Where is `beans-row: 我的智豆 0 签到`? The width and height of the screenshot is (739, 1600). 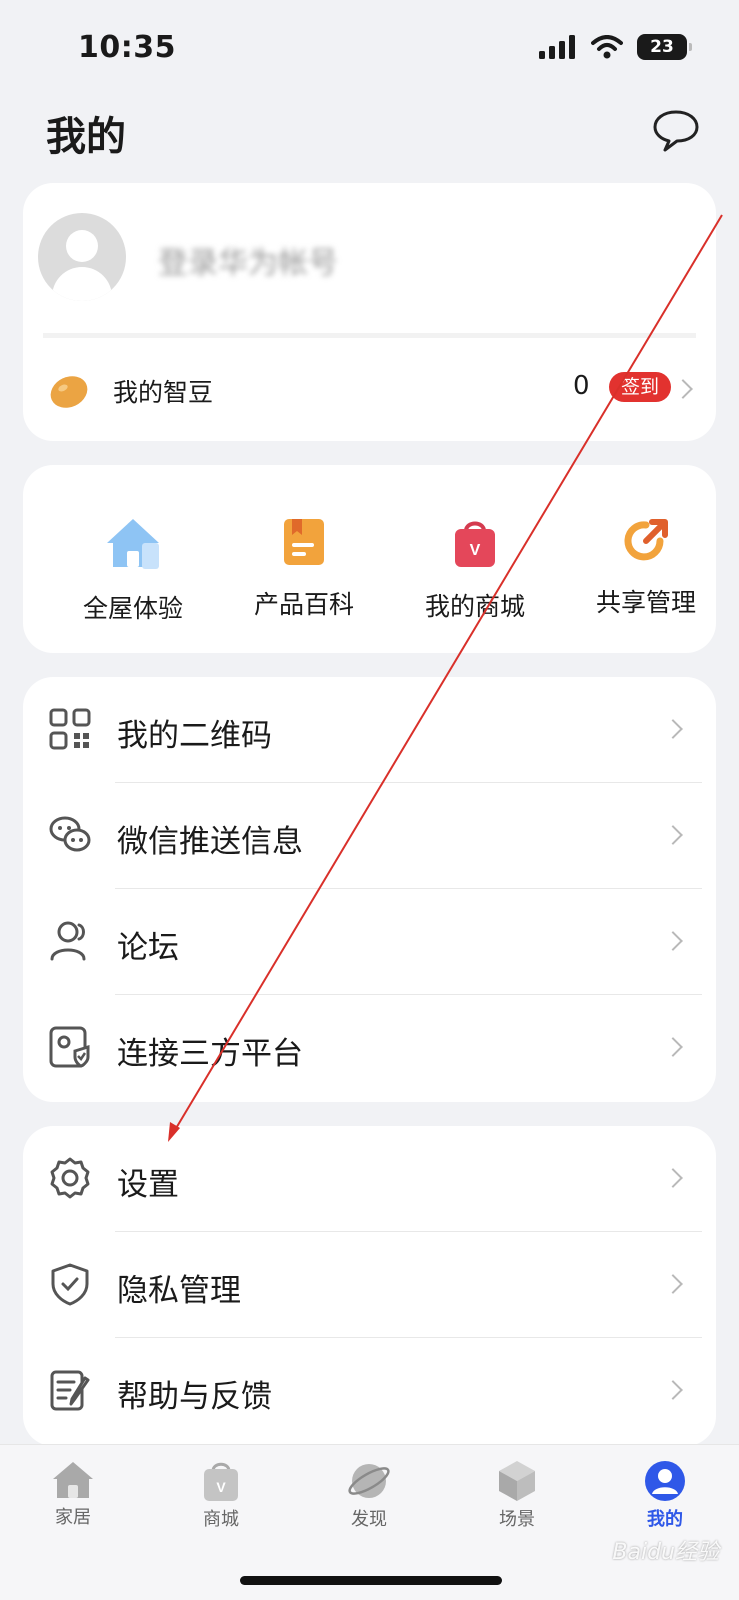 beans-row: 我的智豆 0 签到 is located at coordinates (369, 388).